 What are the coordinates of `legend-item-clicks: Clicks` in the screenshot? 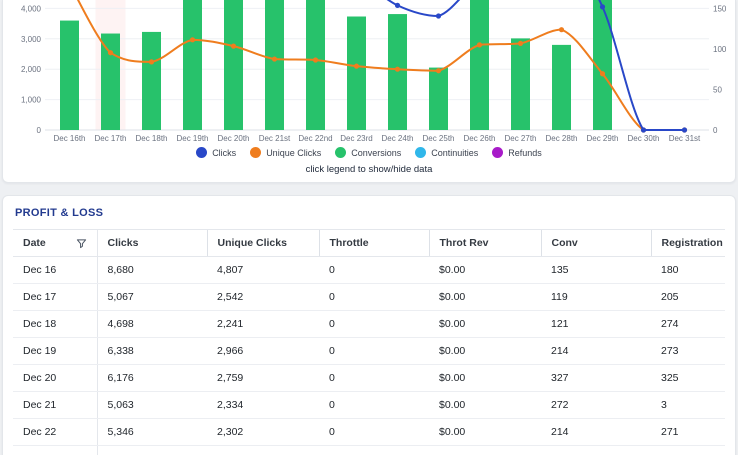 It's located at (216, 152).